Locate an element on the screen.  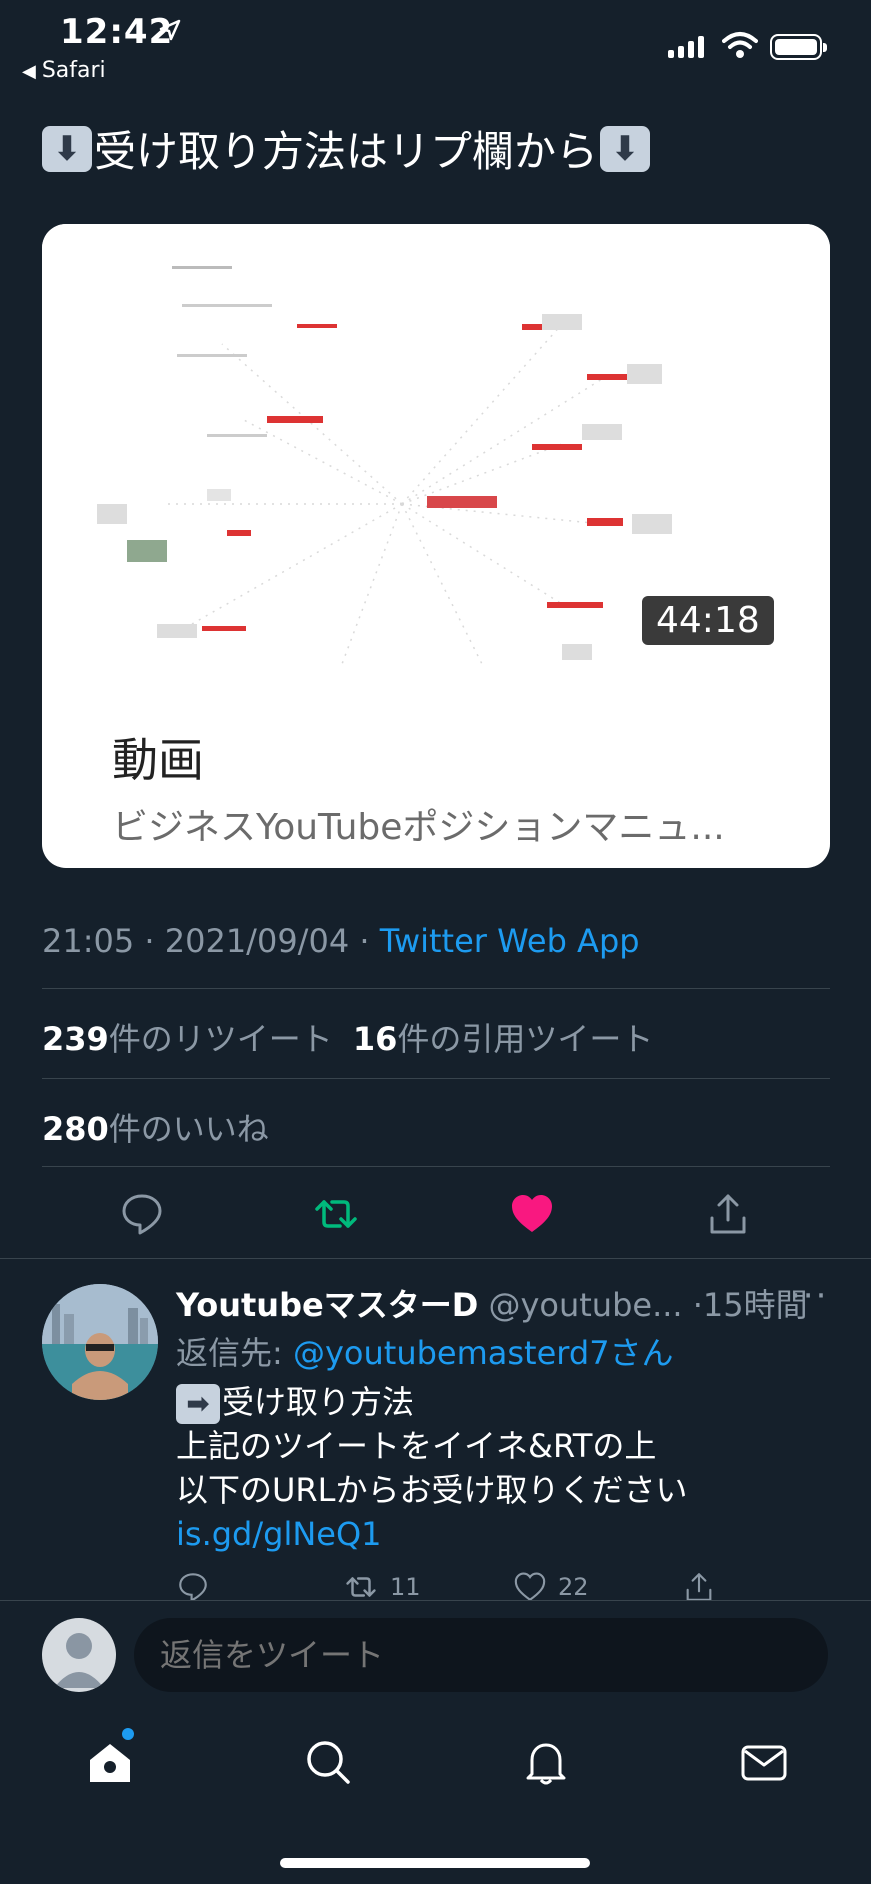
back-app-label: Safari is located at coordinates (73, 70).